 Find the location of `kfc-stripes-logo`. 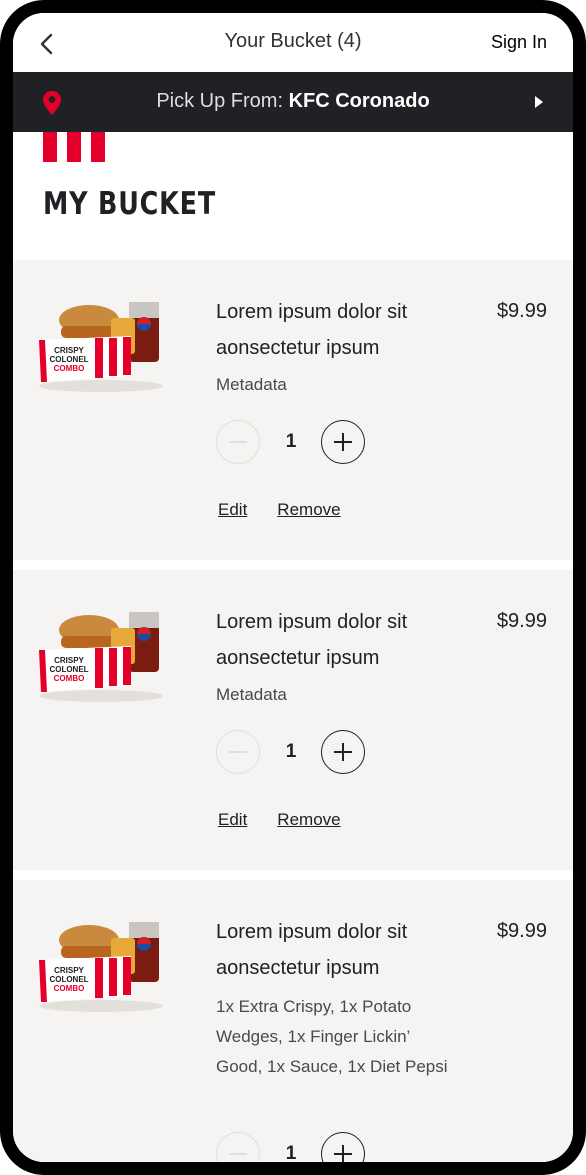

kfc-stripes-logo is located at coordinates (74, 147).